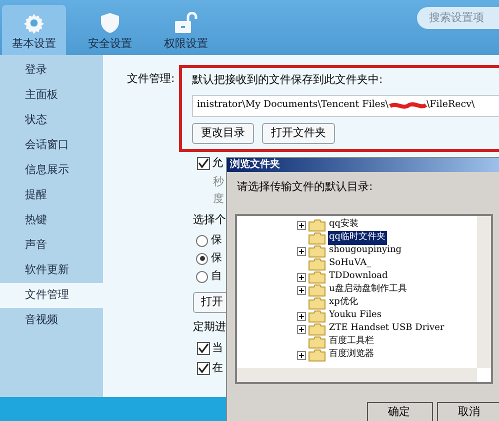  I want to click on section-heading: 选择个, so click(209, 220).